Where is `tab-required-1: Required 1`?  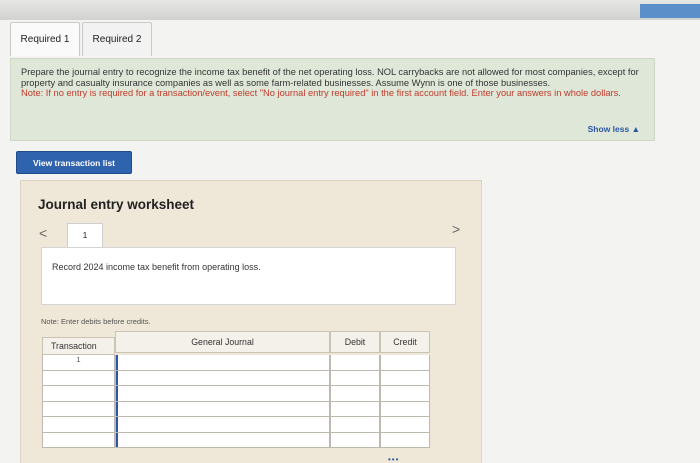
tab-required-1: Required 1 is located at coordinates (45, 39).